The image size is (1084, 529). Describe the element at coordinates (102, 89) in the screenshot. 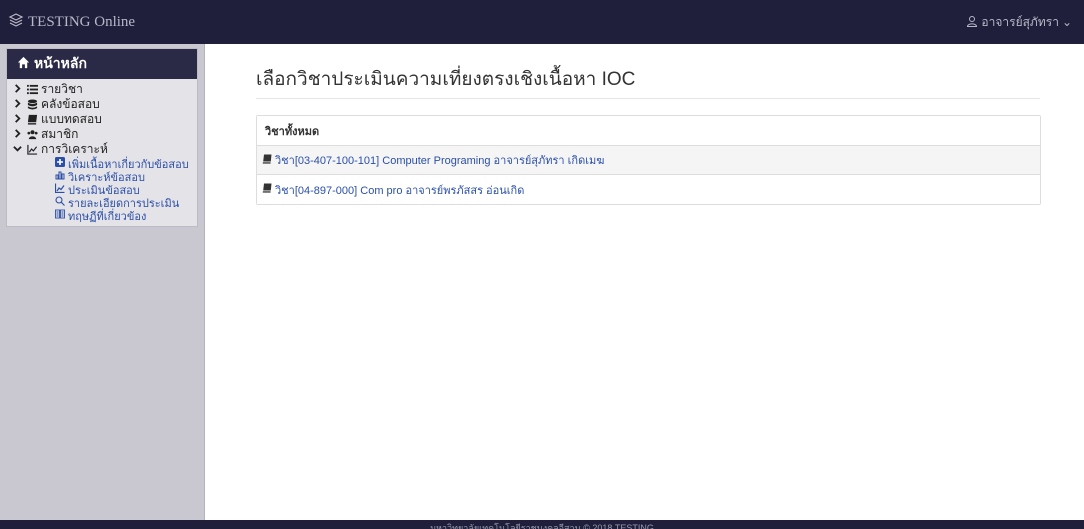

I see `sidebar-item-courses: รายวิชา` at that location.